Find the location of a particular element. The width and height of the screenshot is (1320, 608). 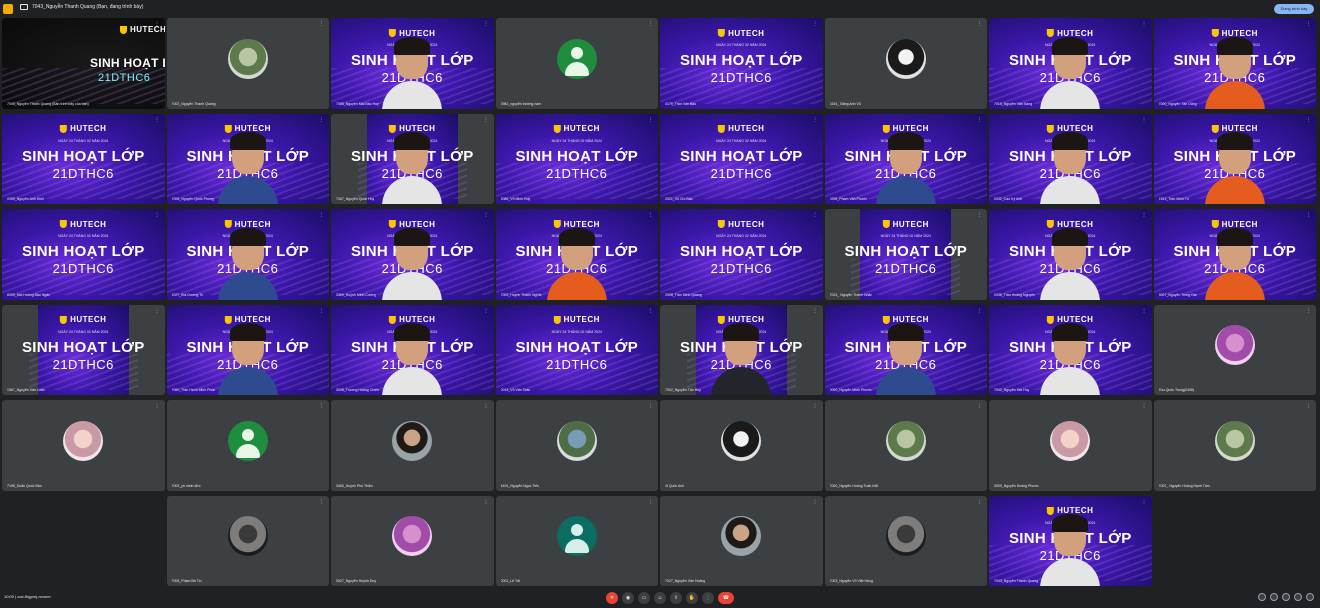

participant-tile: ⋮ 7198_Doãn Quốc Bảo is located at coordinates (83, 445).